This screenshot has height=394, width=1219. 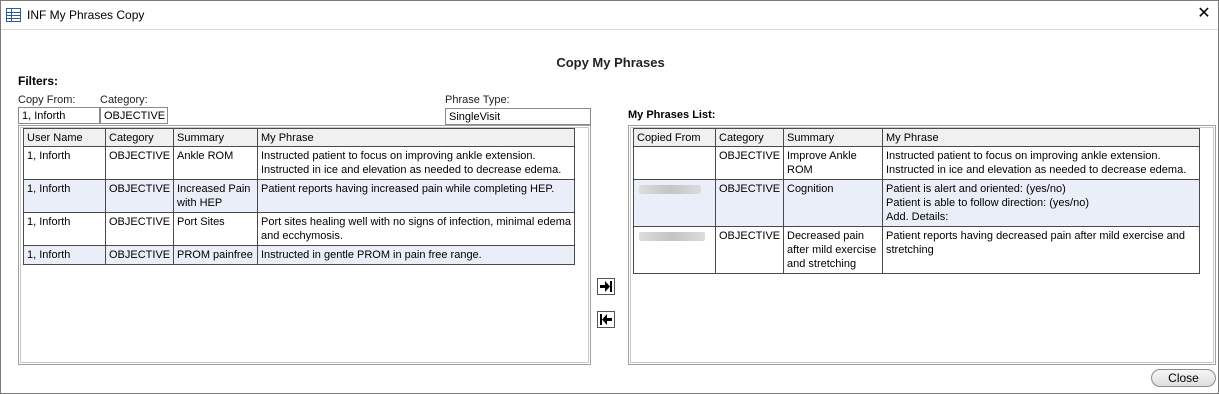 What do you see at coordinates (59, 115) in the screenshot?
I see `copy-from-field: 1, Inforth` at bounding box center [59, 115].